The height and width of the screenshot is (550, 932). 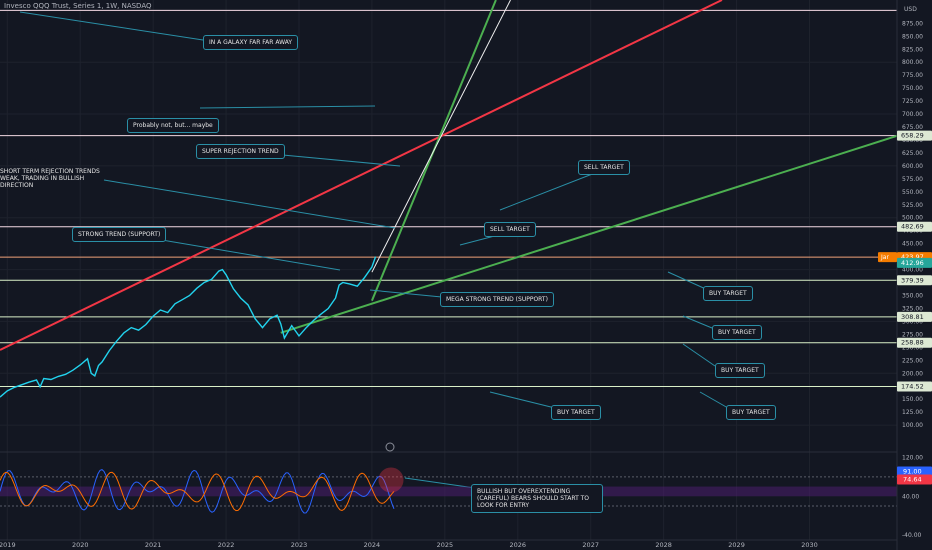 What do you see at coordinates (912, 62) in the screenshot?
I see `price-axis-tick: 800.00` at bounding box center [912, 62].